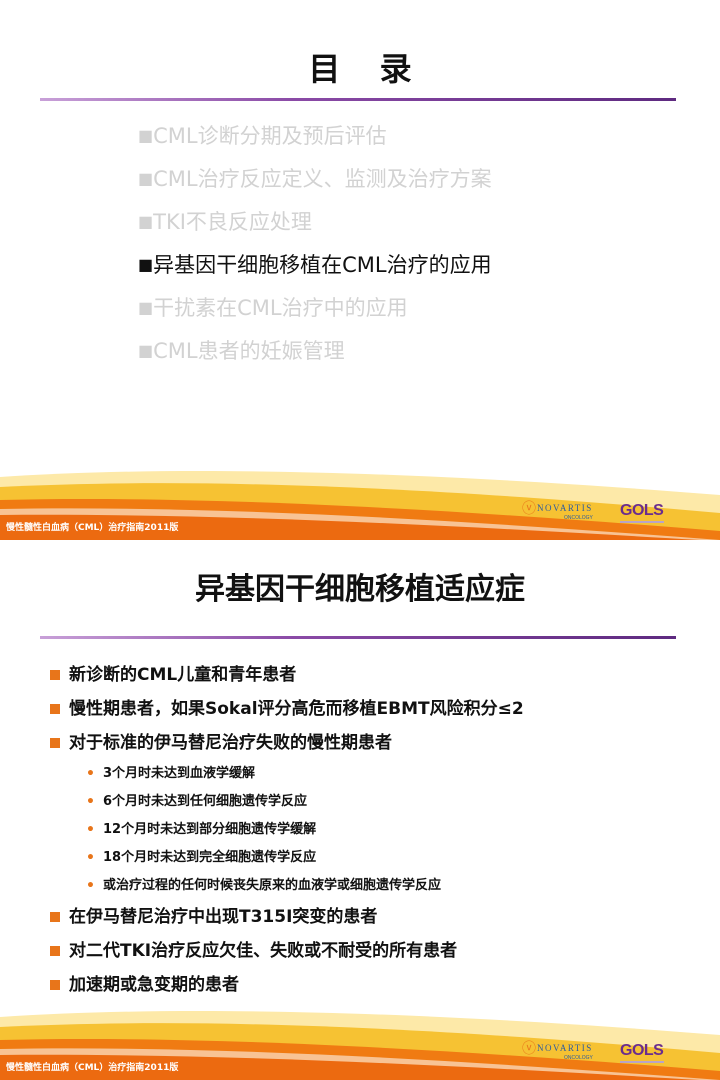 The height and width of the screenshot is (1080, 720). Describe the element at coordinates (223, 917) in the screenshot. I see `bullet-text: 在伊马替尼治疗中出现T315I突变的患者` at that location.